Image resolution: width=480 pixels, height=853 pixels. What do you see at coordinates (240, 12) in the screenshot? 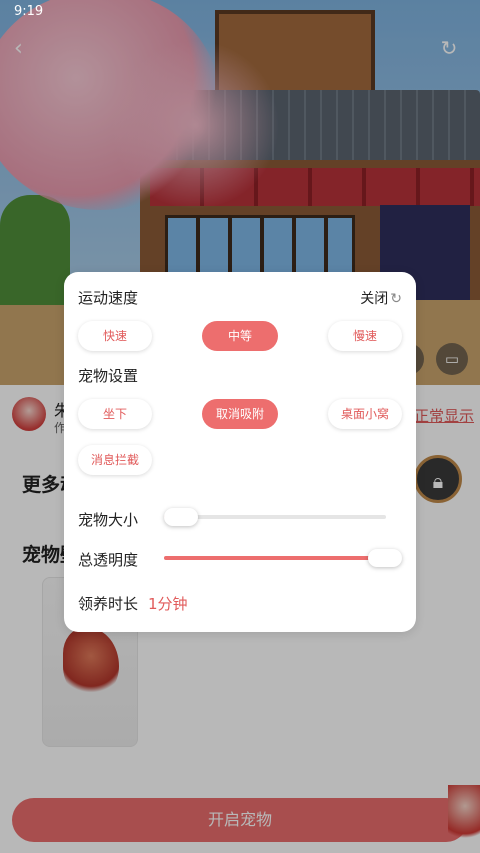
I see `status-bar: 9:19` at bounding box center [240, 12].